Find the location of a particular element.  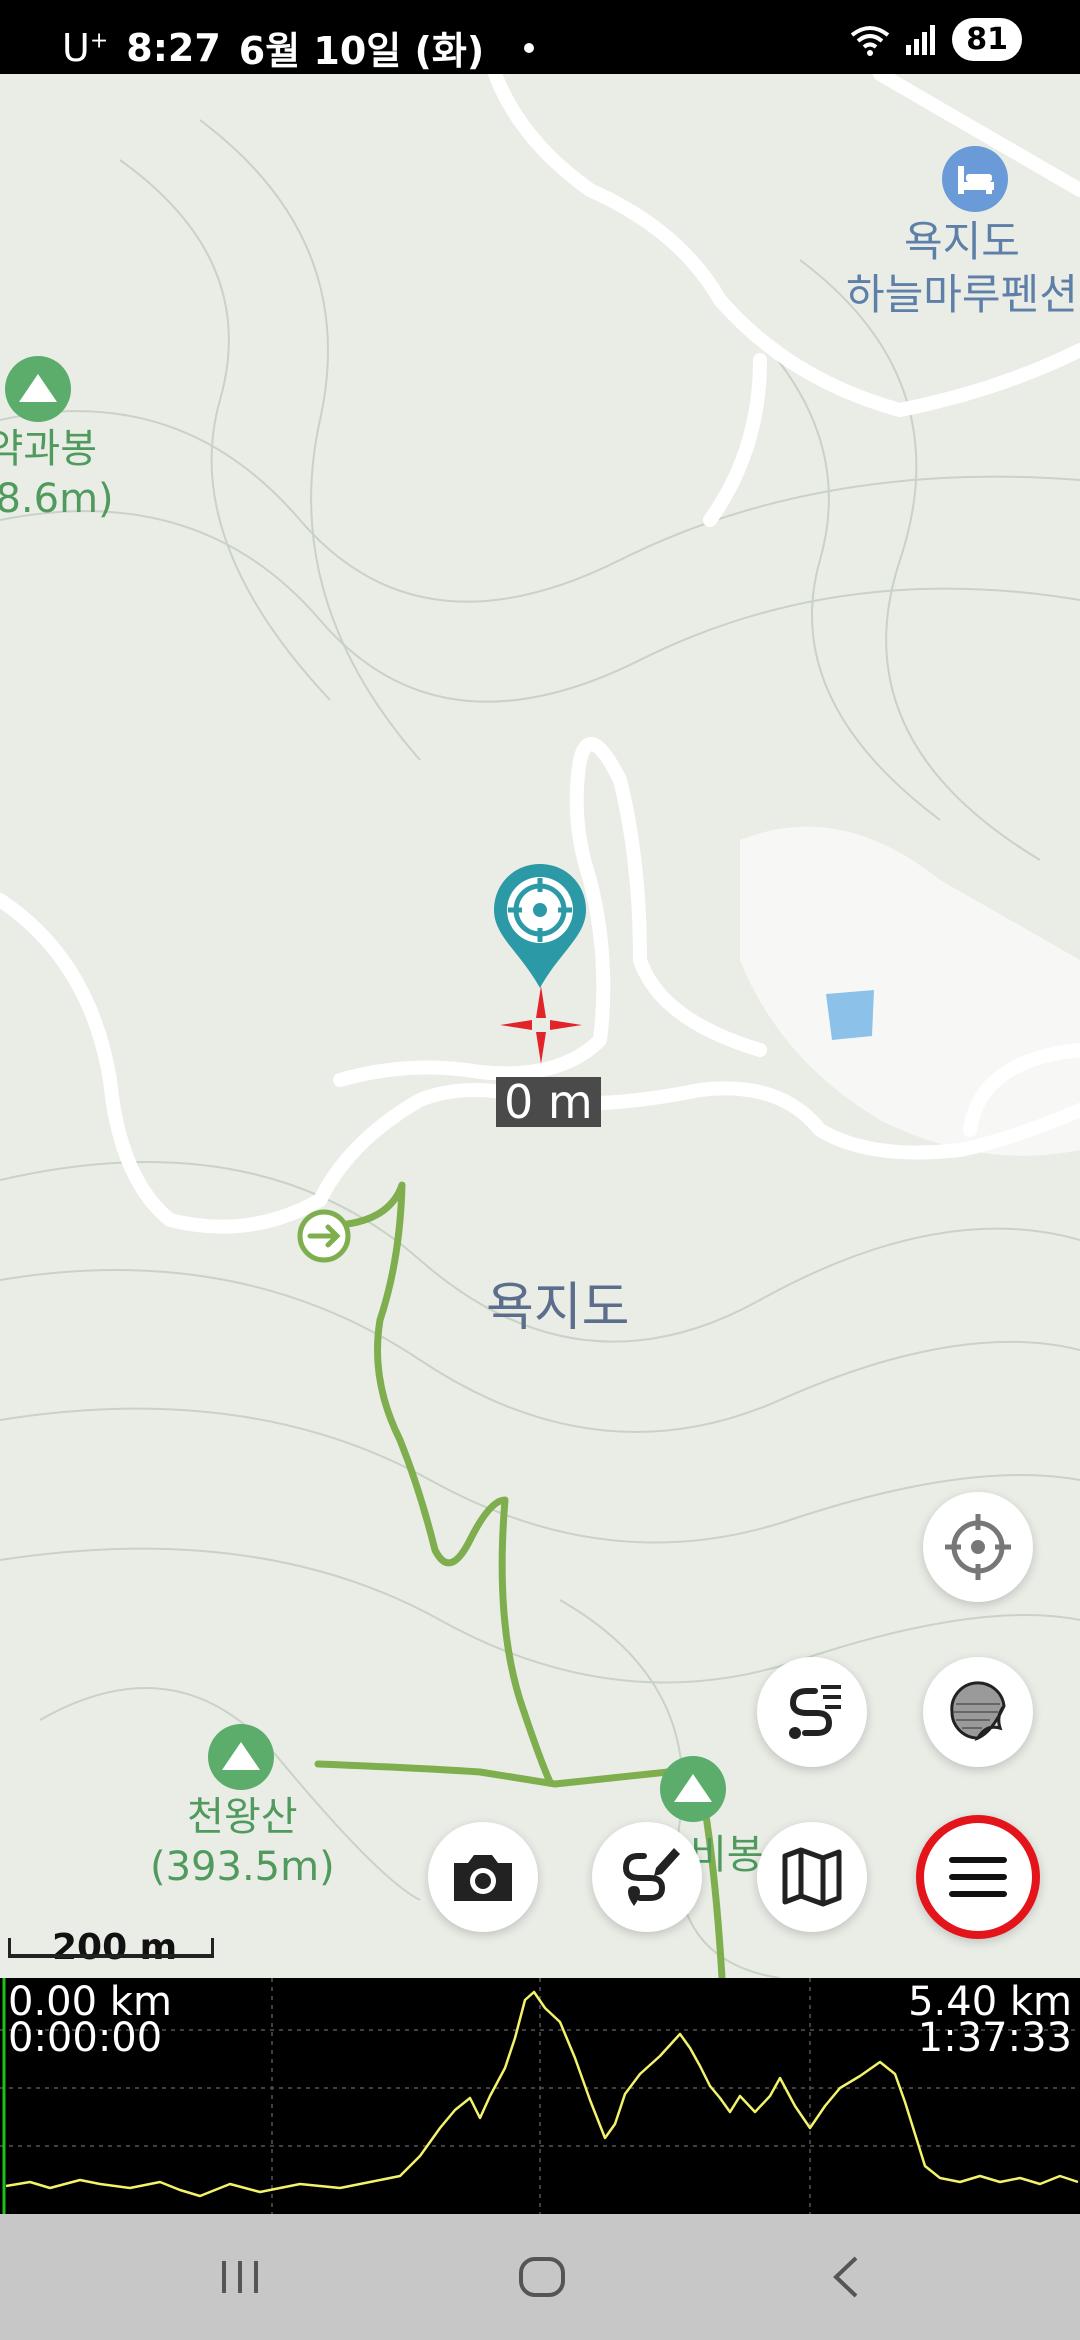

menu-button is located at coordinates (978, 1877).